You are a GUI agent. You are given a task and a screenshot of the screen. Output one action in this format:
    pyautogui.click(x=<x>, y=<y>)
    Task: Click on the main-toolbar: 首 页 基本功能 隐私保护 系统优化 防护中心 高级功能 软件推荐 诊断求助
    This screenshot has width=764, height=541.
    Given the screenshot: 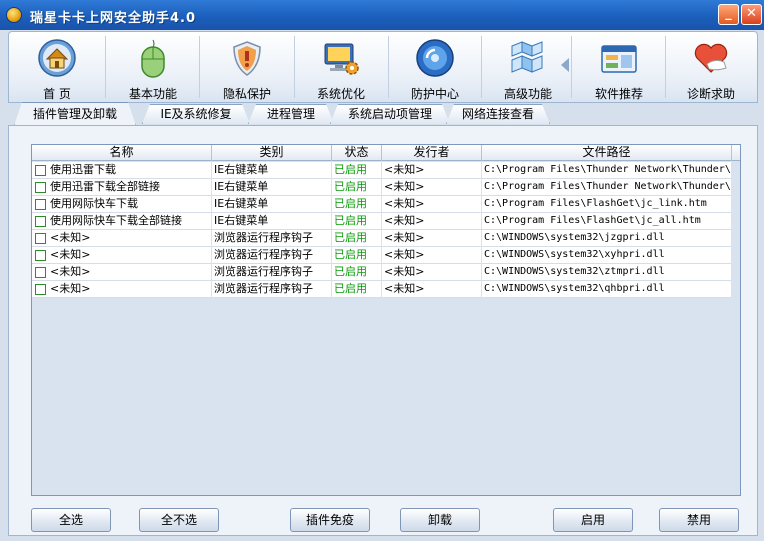 What is the action you would take?
    pyautogui.click(x=383, y=67)
    